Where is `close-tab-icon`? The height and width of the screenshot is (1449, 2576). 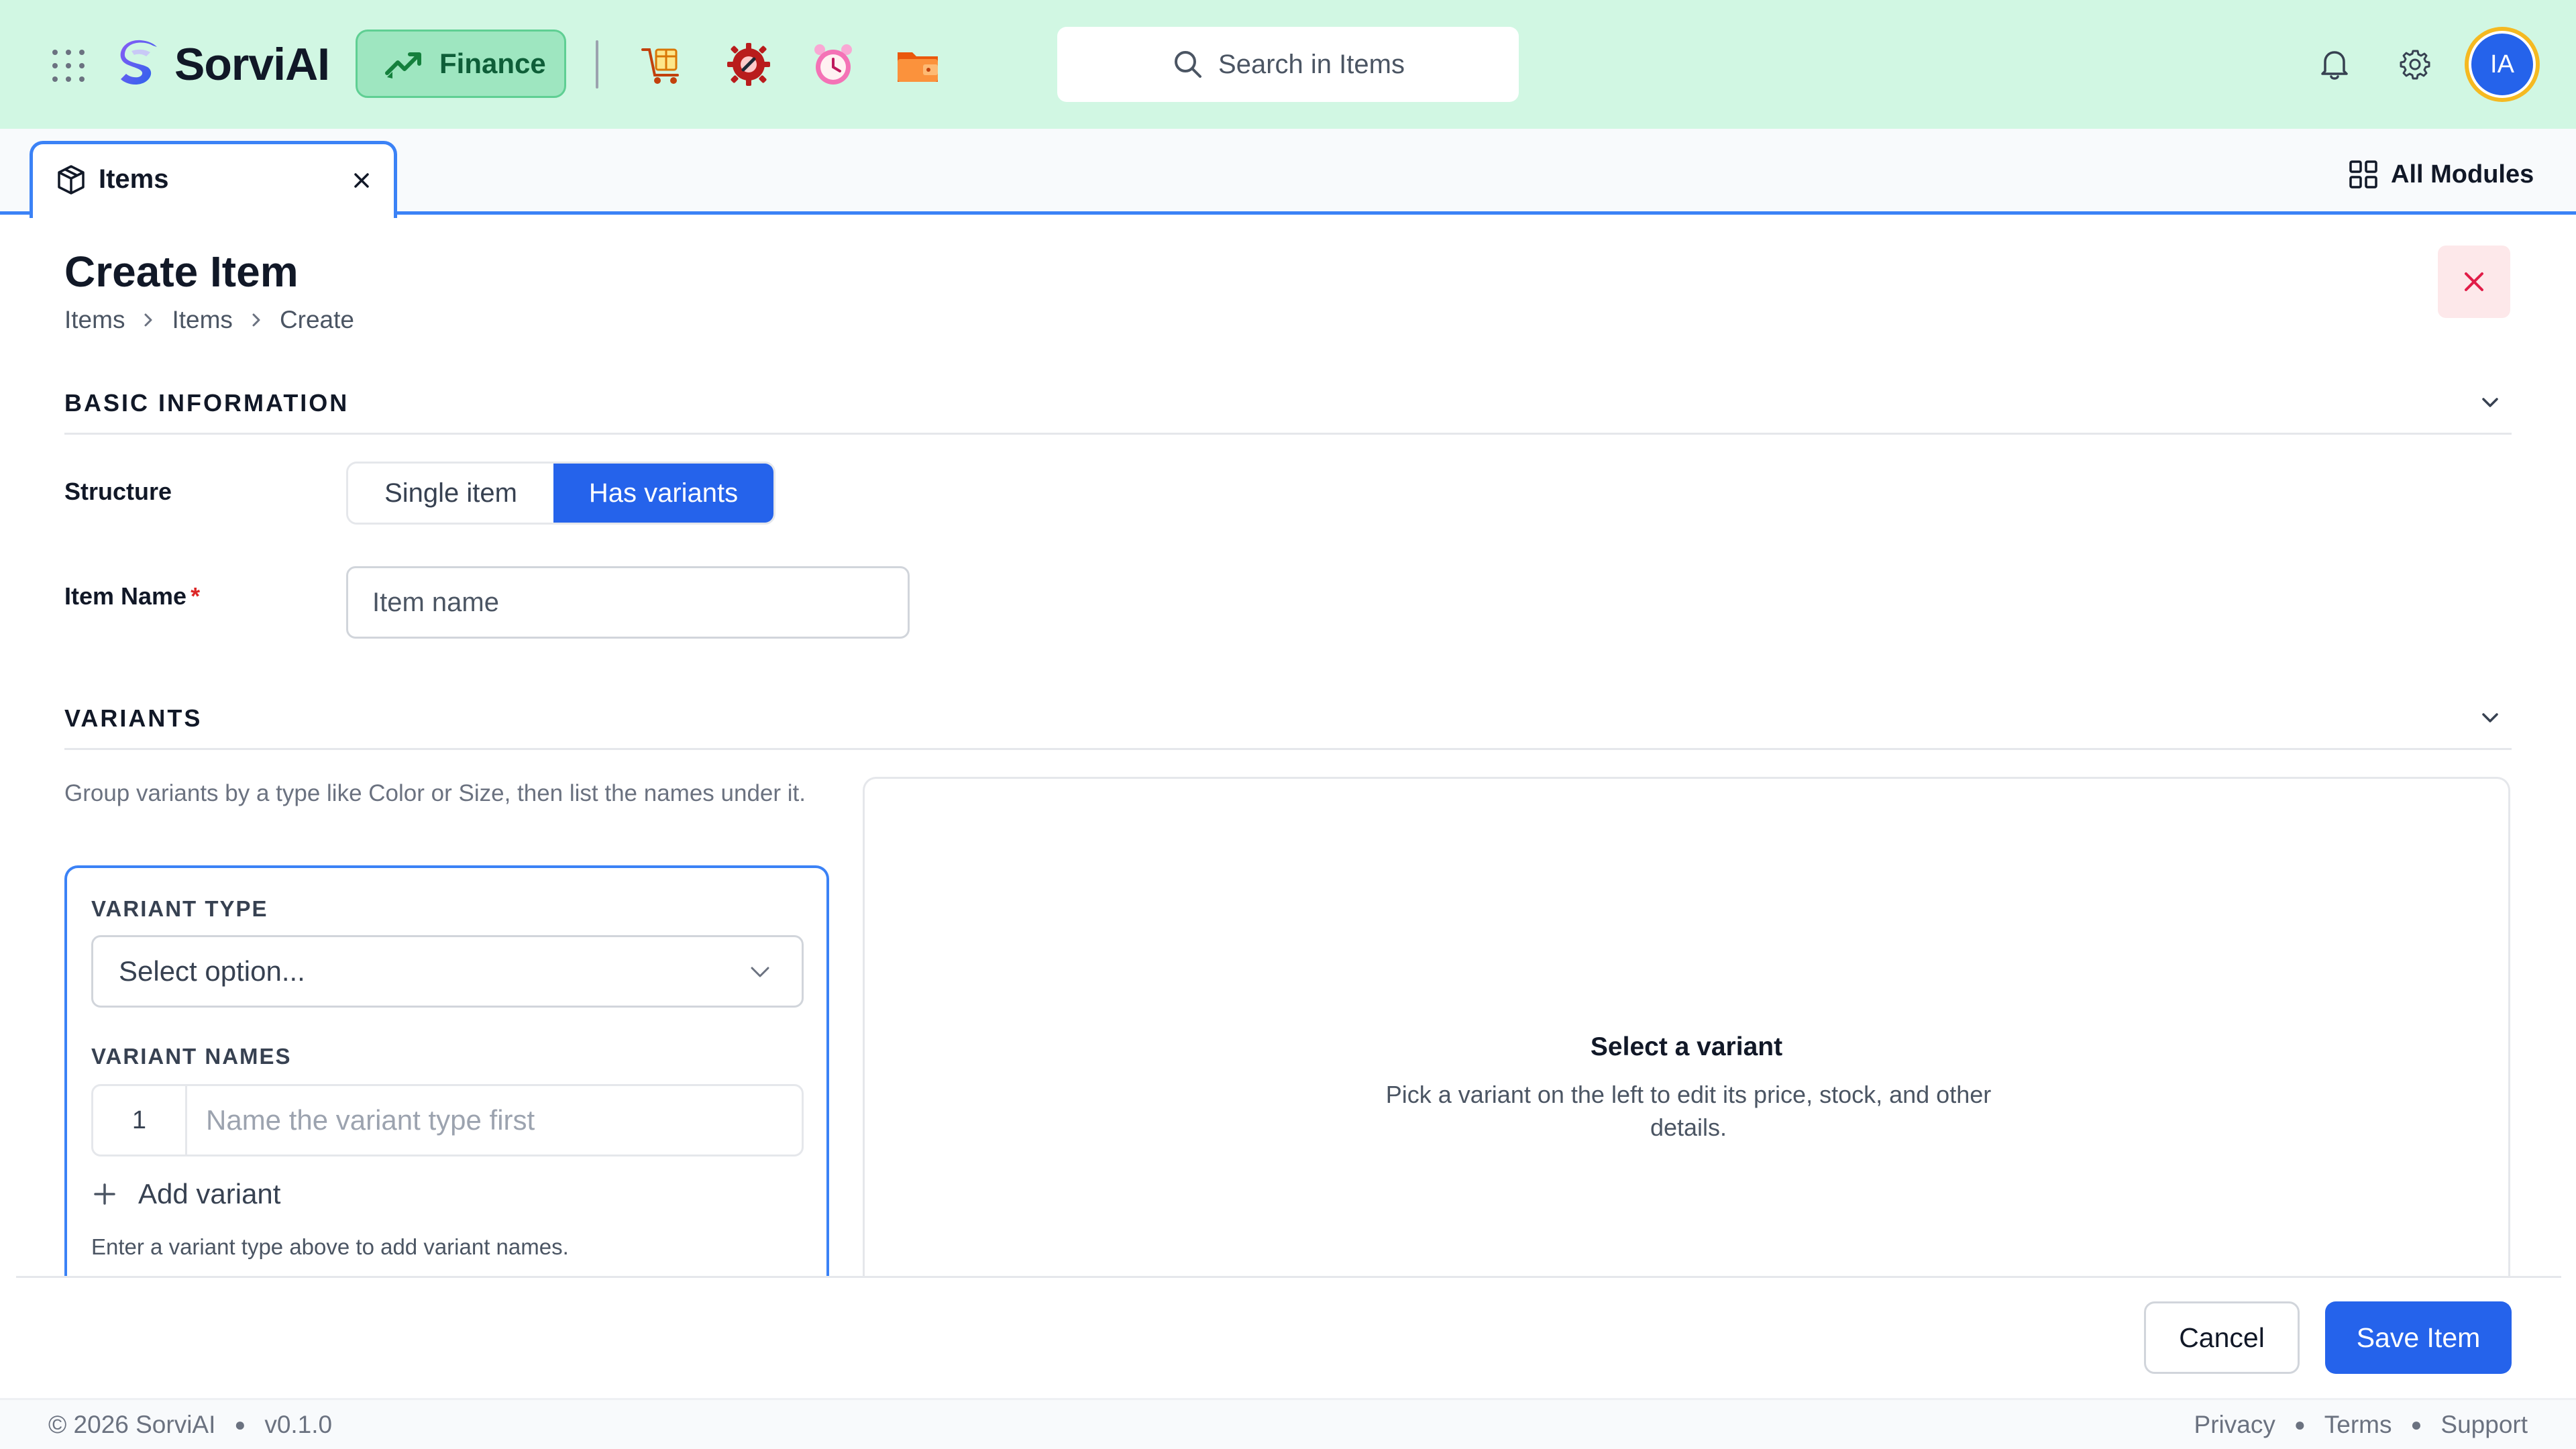 close-tab-icon is located at coordinates (362, 180).